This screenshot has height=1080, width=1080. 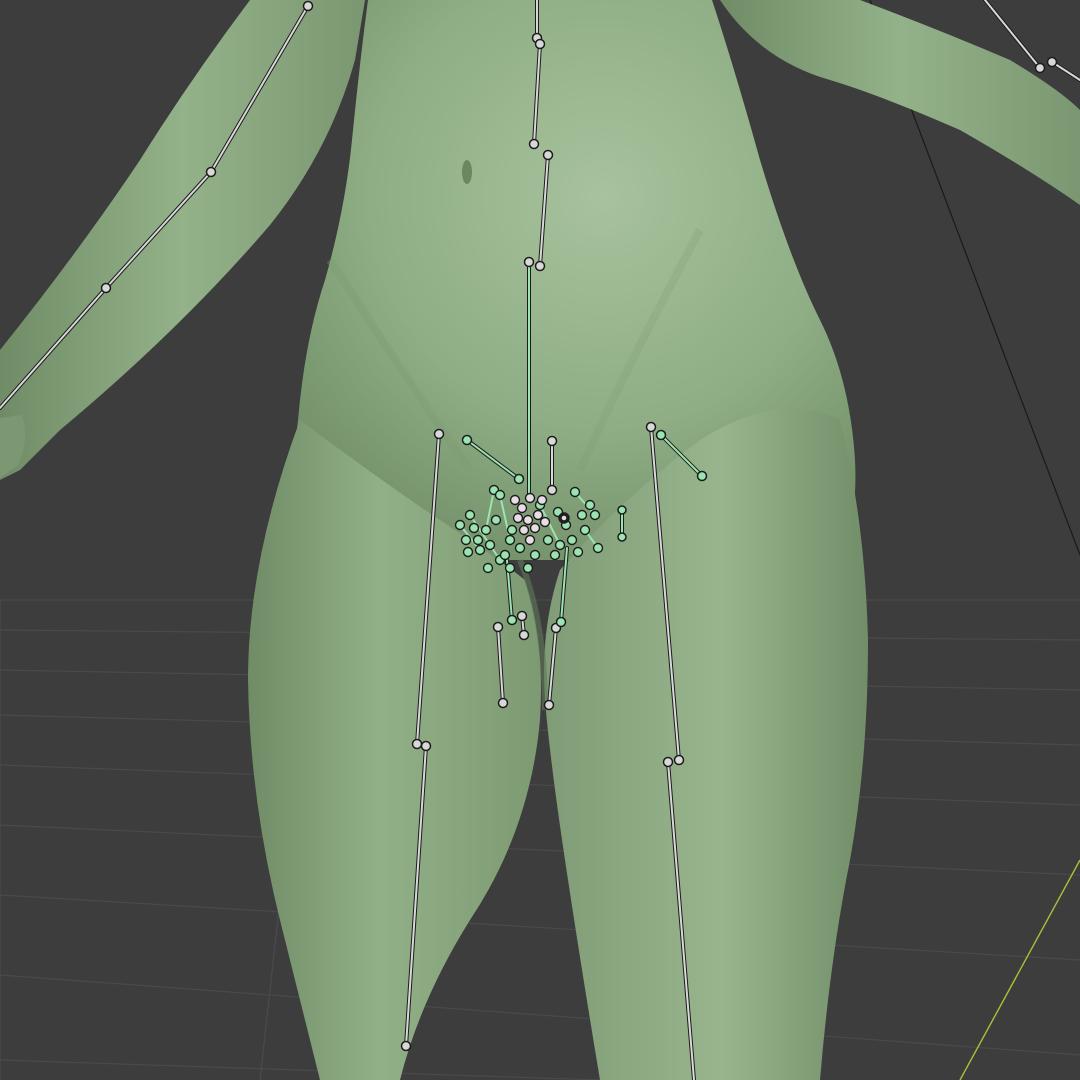 What do you see at coordinates (467, 172) in the screenshot?
I see `navel` at bounding box center [467, 172].